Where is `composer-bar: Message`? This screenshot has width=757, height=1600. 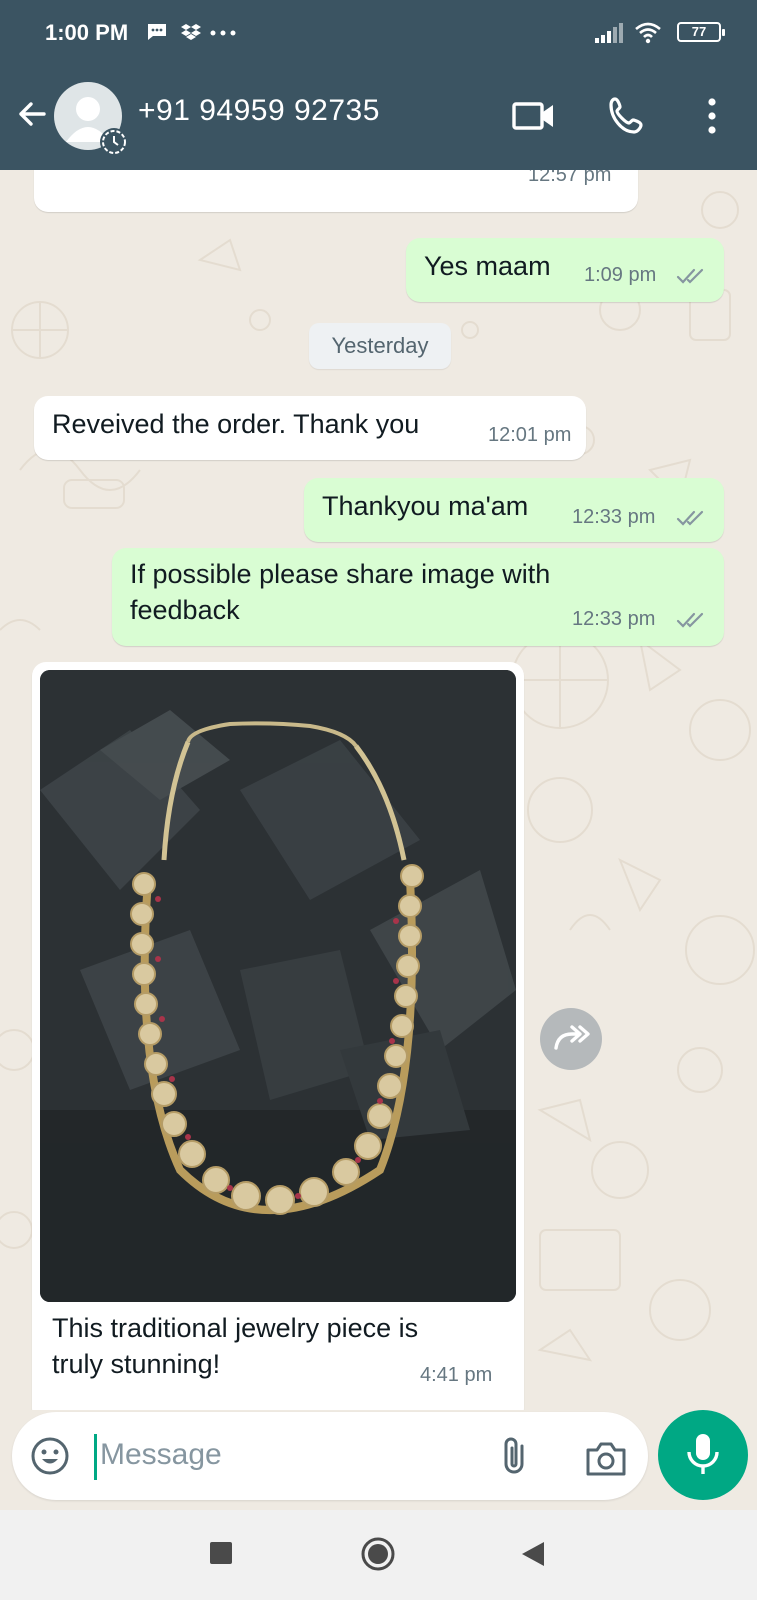 composer-bar: Message is located at coordinates (378, 1460).